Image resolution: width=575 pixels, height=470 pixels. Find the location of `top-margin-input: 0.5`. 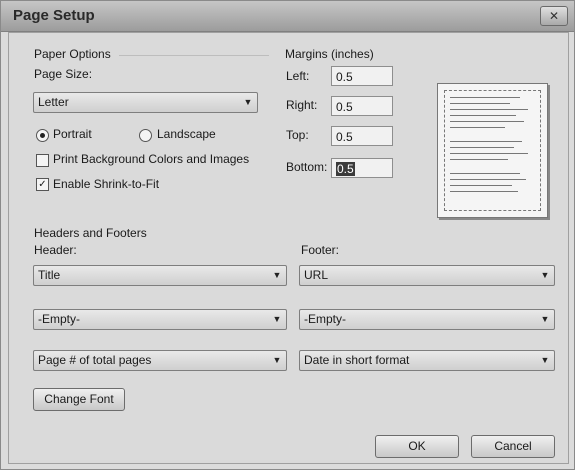

top-margin-input: 0.5 is located at coordinates (362, 136).